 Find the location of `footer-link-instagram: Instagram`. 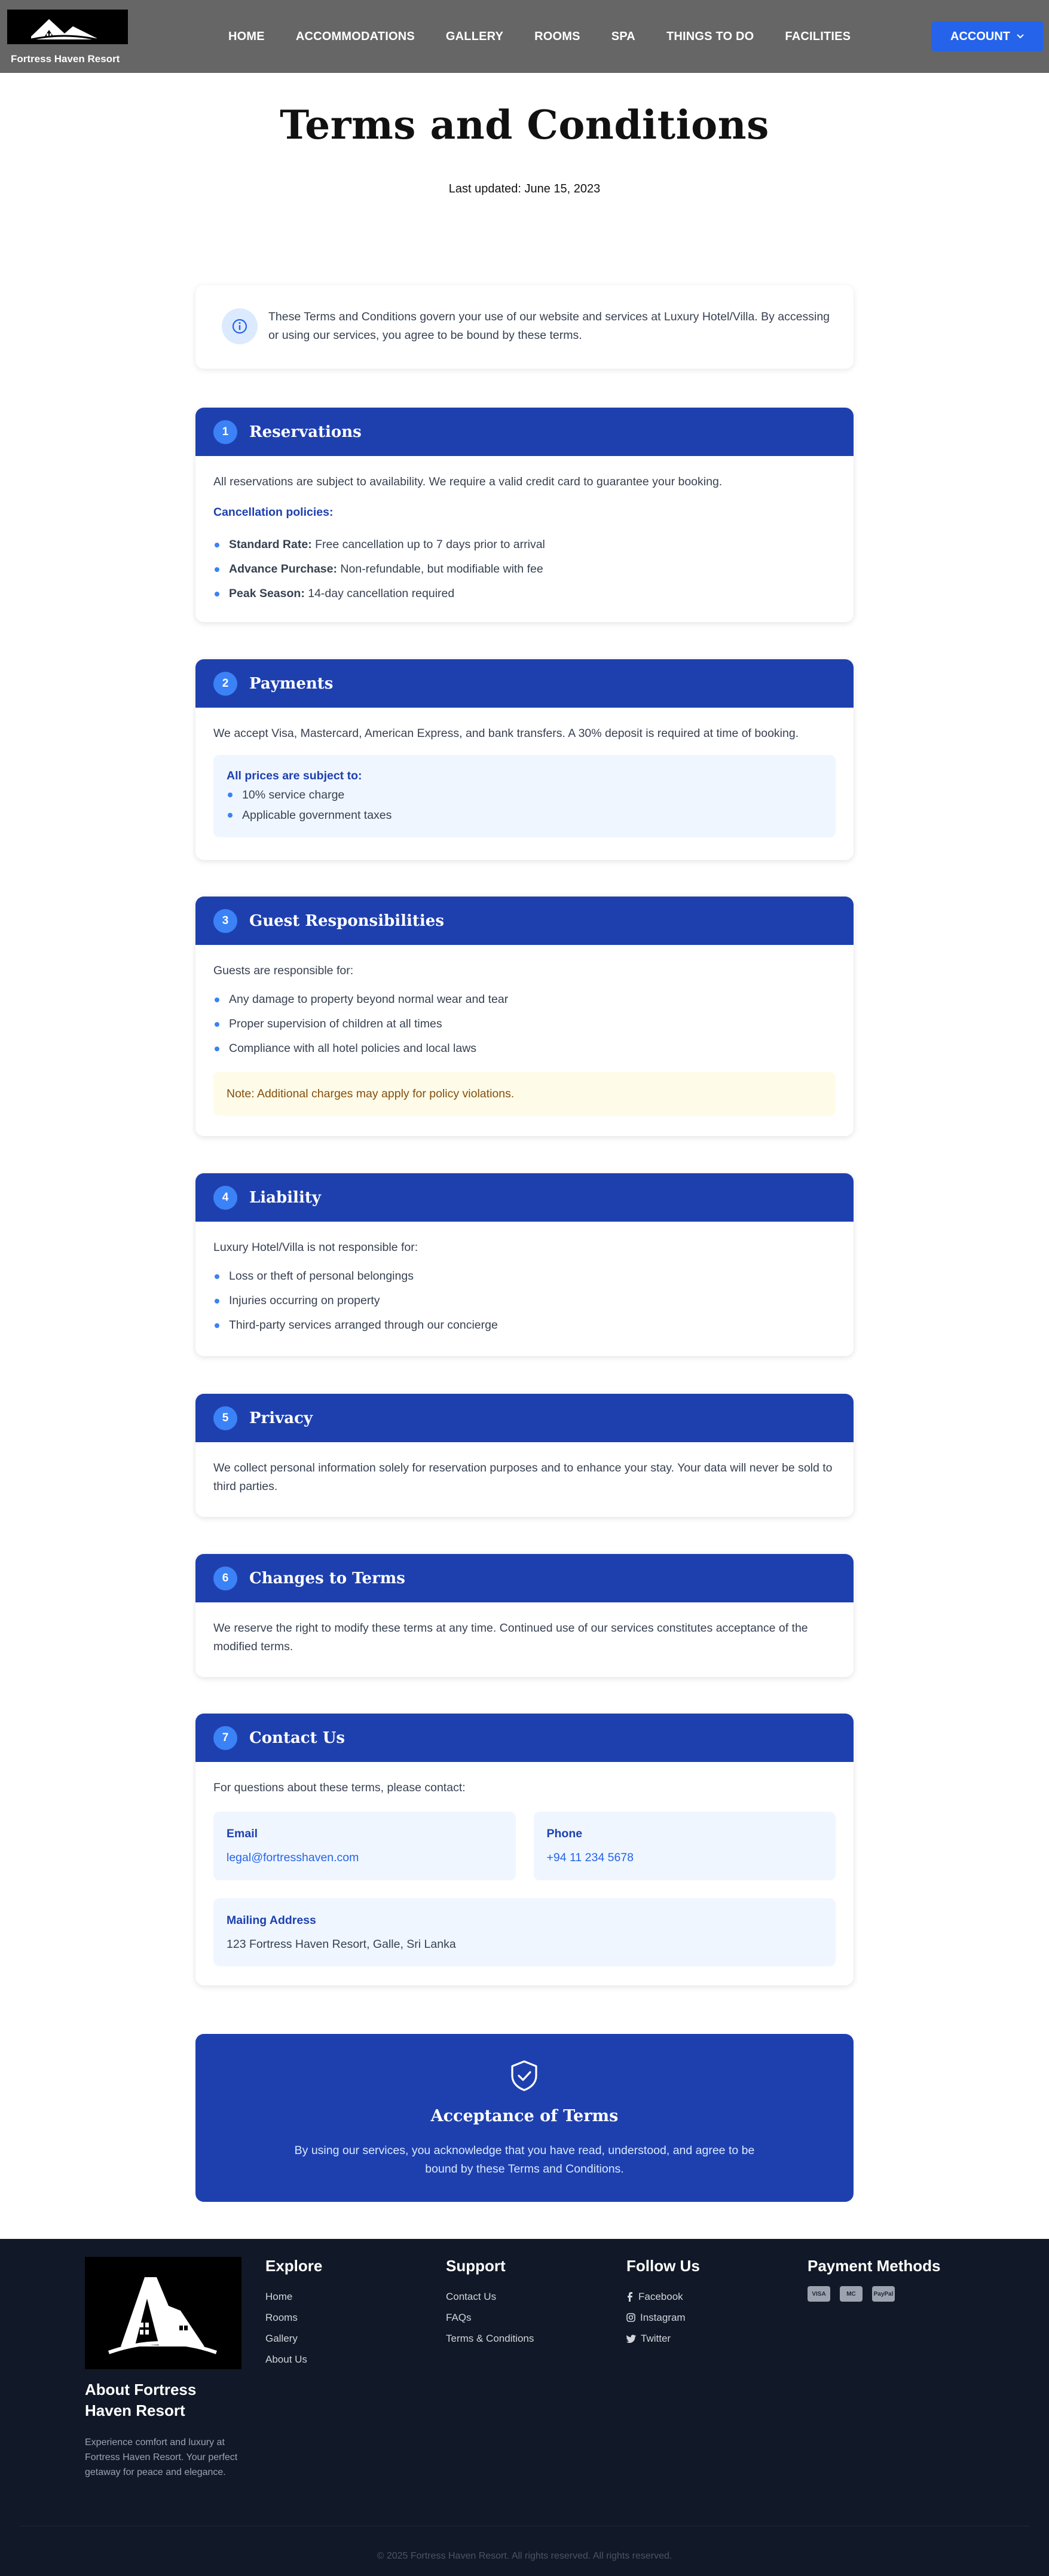

footer-link-instagram: Instagram is located at coordinates (663, 2317).